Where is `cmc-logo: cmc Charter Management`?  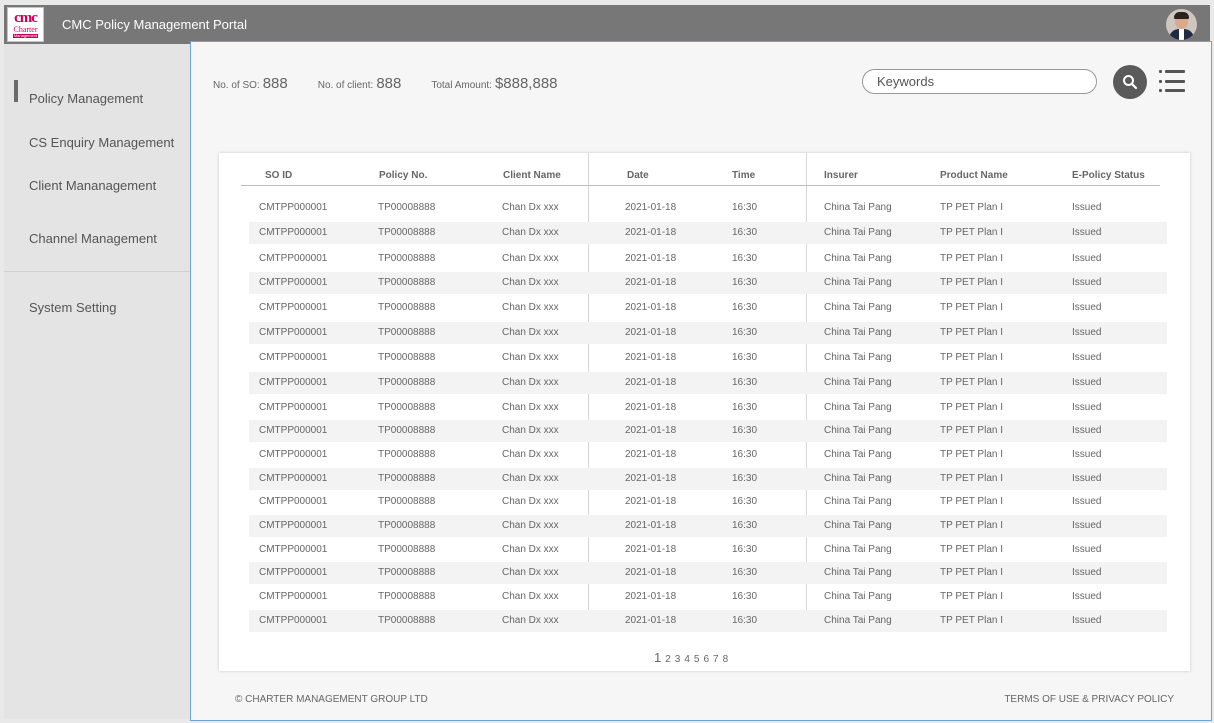
cmc-logo: cmc Charter Management is located at coordinates (25, 24).